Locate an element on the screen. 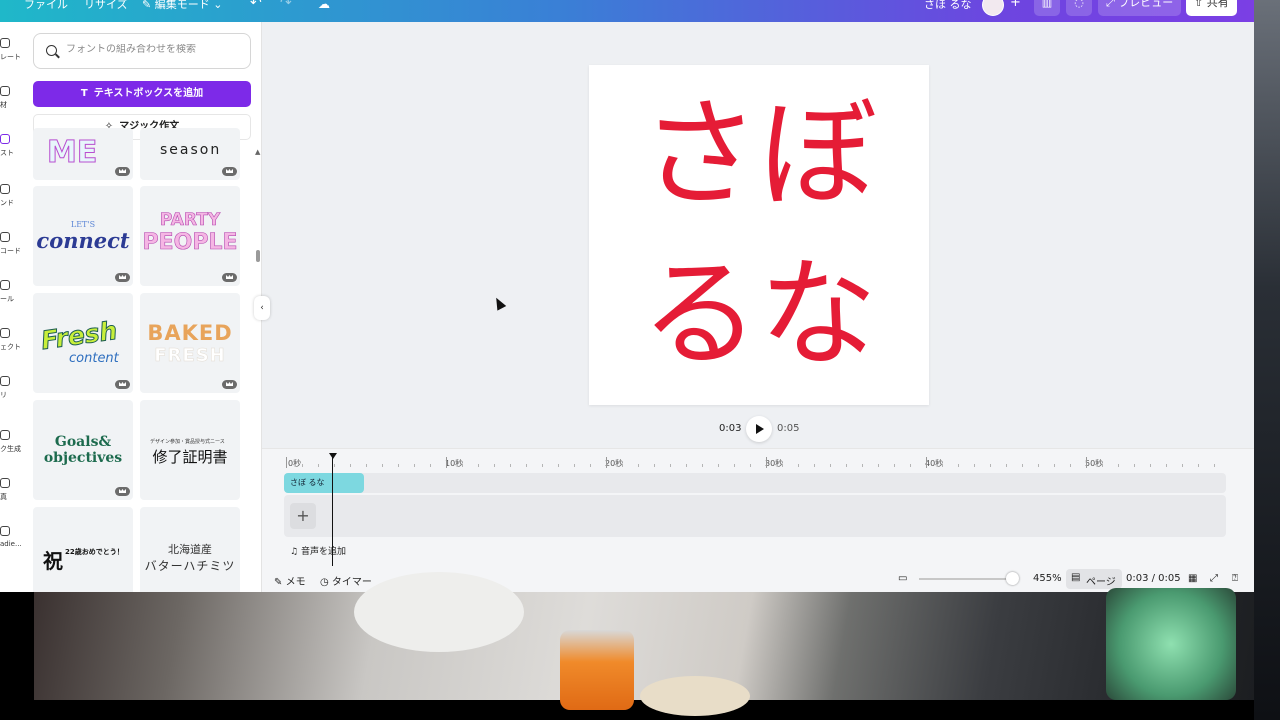 The width and height of the screenshot is (1280, 720). redo-icon: ↷ is located at coordinates (286, 9).